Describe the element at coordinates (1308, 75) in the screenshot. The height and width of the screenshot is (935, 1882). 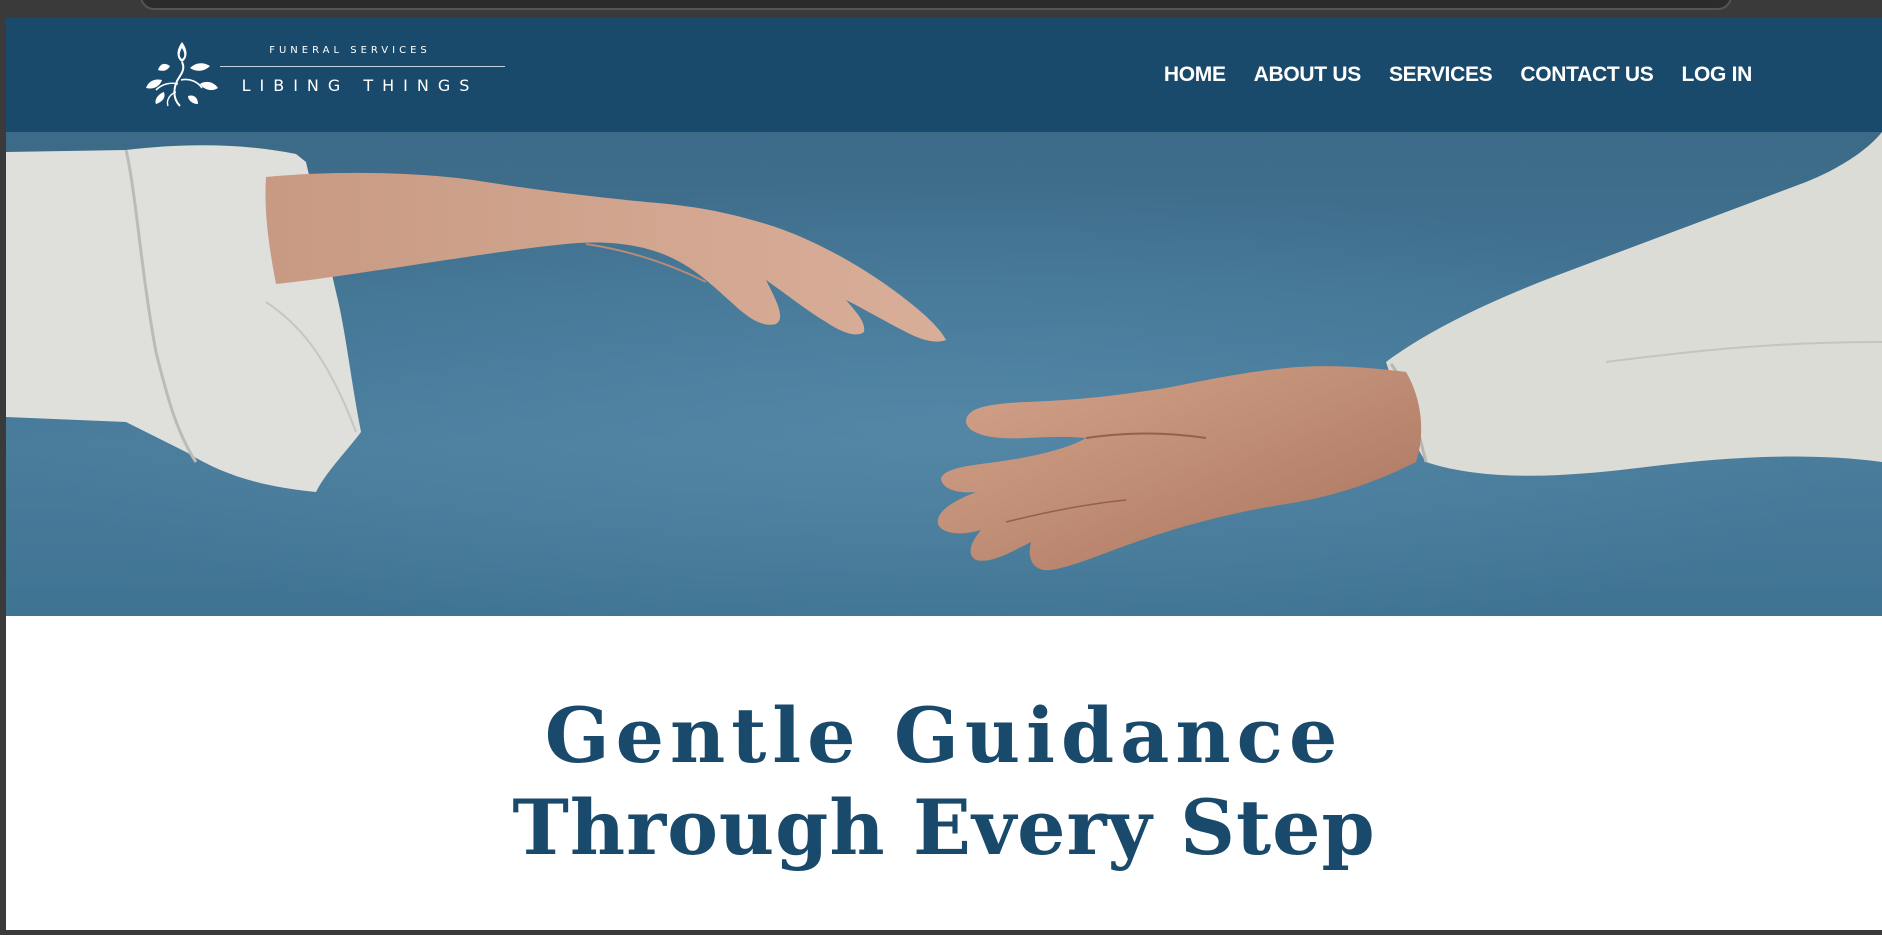
I see `nav-about-us: ABOUT US` at that location.